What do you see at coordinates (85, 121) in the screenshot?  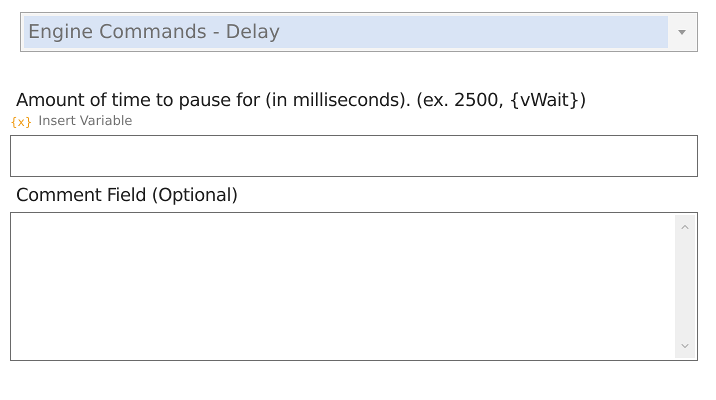 I see `insert-variable-link: Insert Variable` at bounding box center [85, 121].